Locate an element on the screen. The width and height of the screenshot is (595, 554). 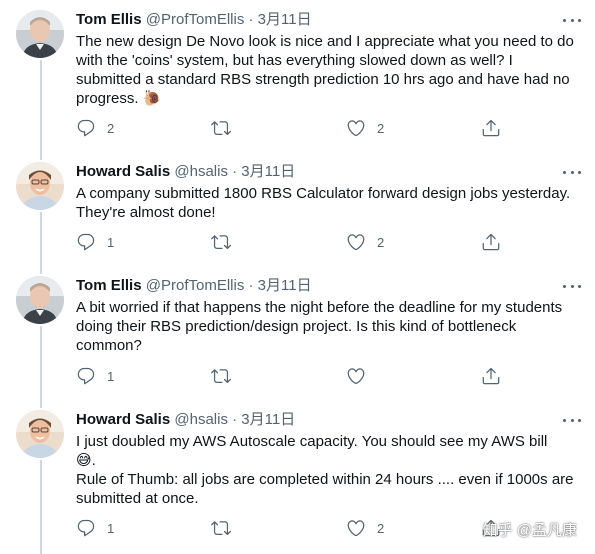
like-button is located at coordinates (361, 376).